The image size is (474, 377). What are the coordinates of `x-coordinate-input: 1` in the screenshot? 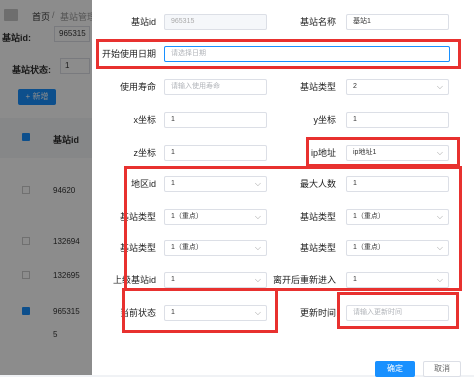 It's located at (215, 120).